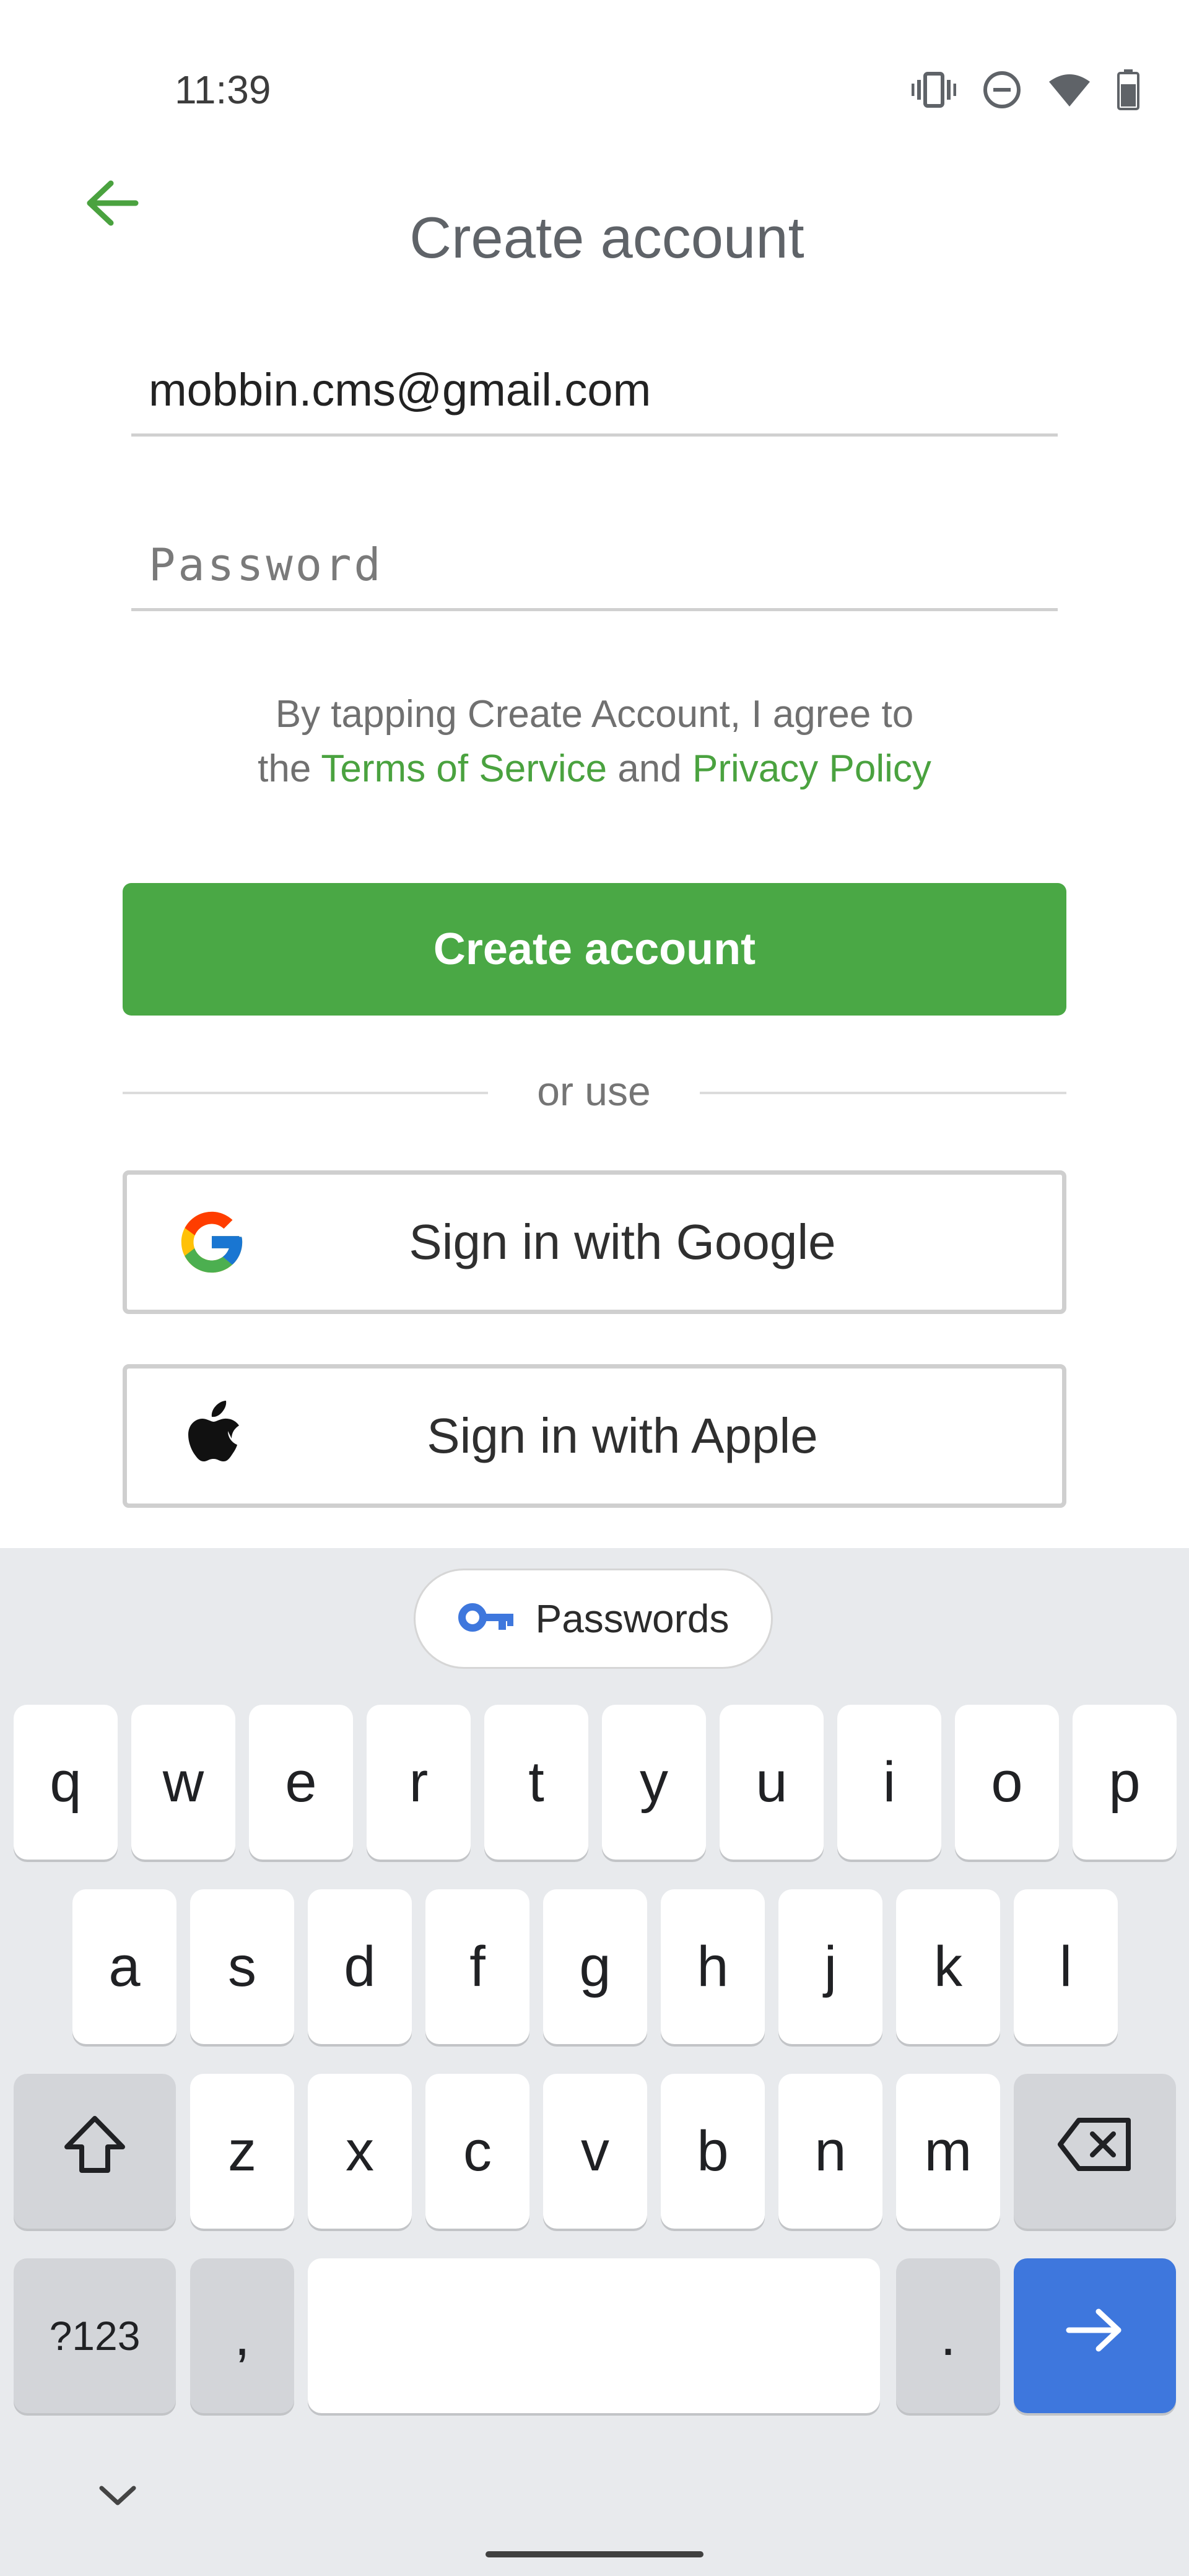 This screenshot has width=1189, height=2576. Describe the element at coordinates (66, 1782) in the screenshot. I see `key-q: q` at that location.